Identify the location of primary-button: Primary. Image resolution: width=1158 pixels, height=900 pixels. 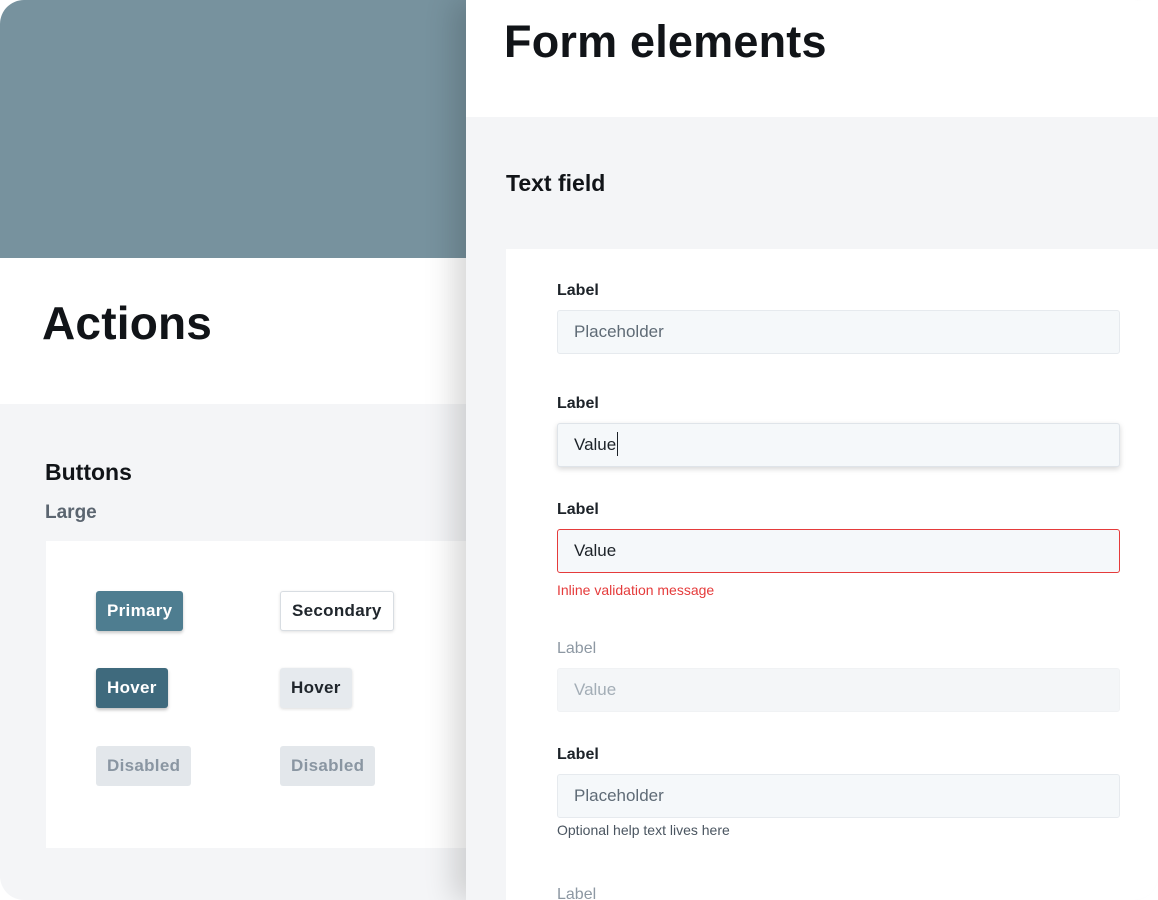
(140, 611).